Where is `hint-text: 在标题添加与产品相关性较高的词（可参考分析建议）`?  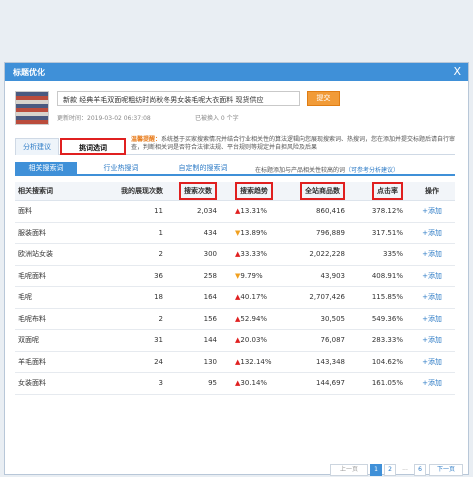
hint-text: 在标题添加与产品相关性较高的词（可参考分析建议） is located at coordinates (327, 169).